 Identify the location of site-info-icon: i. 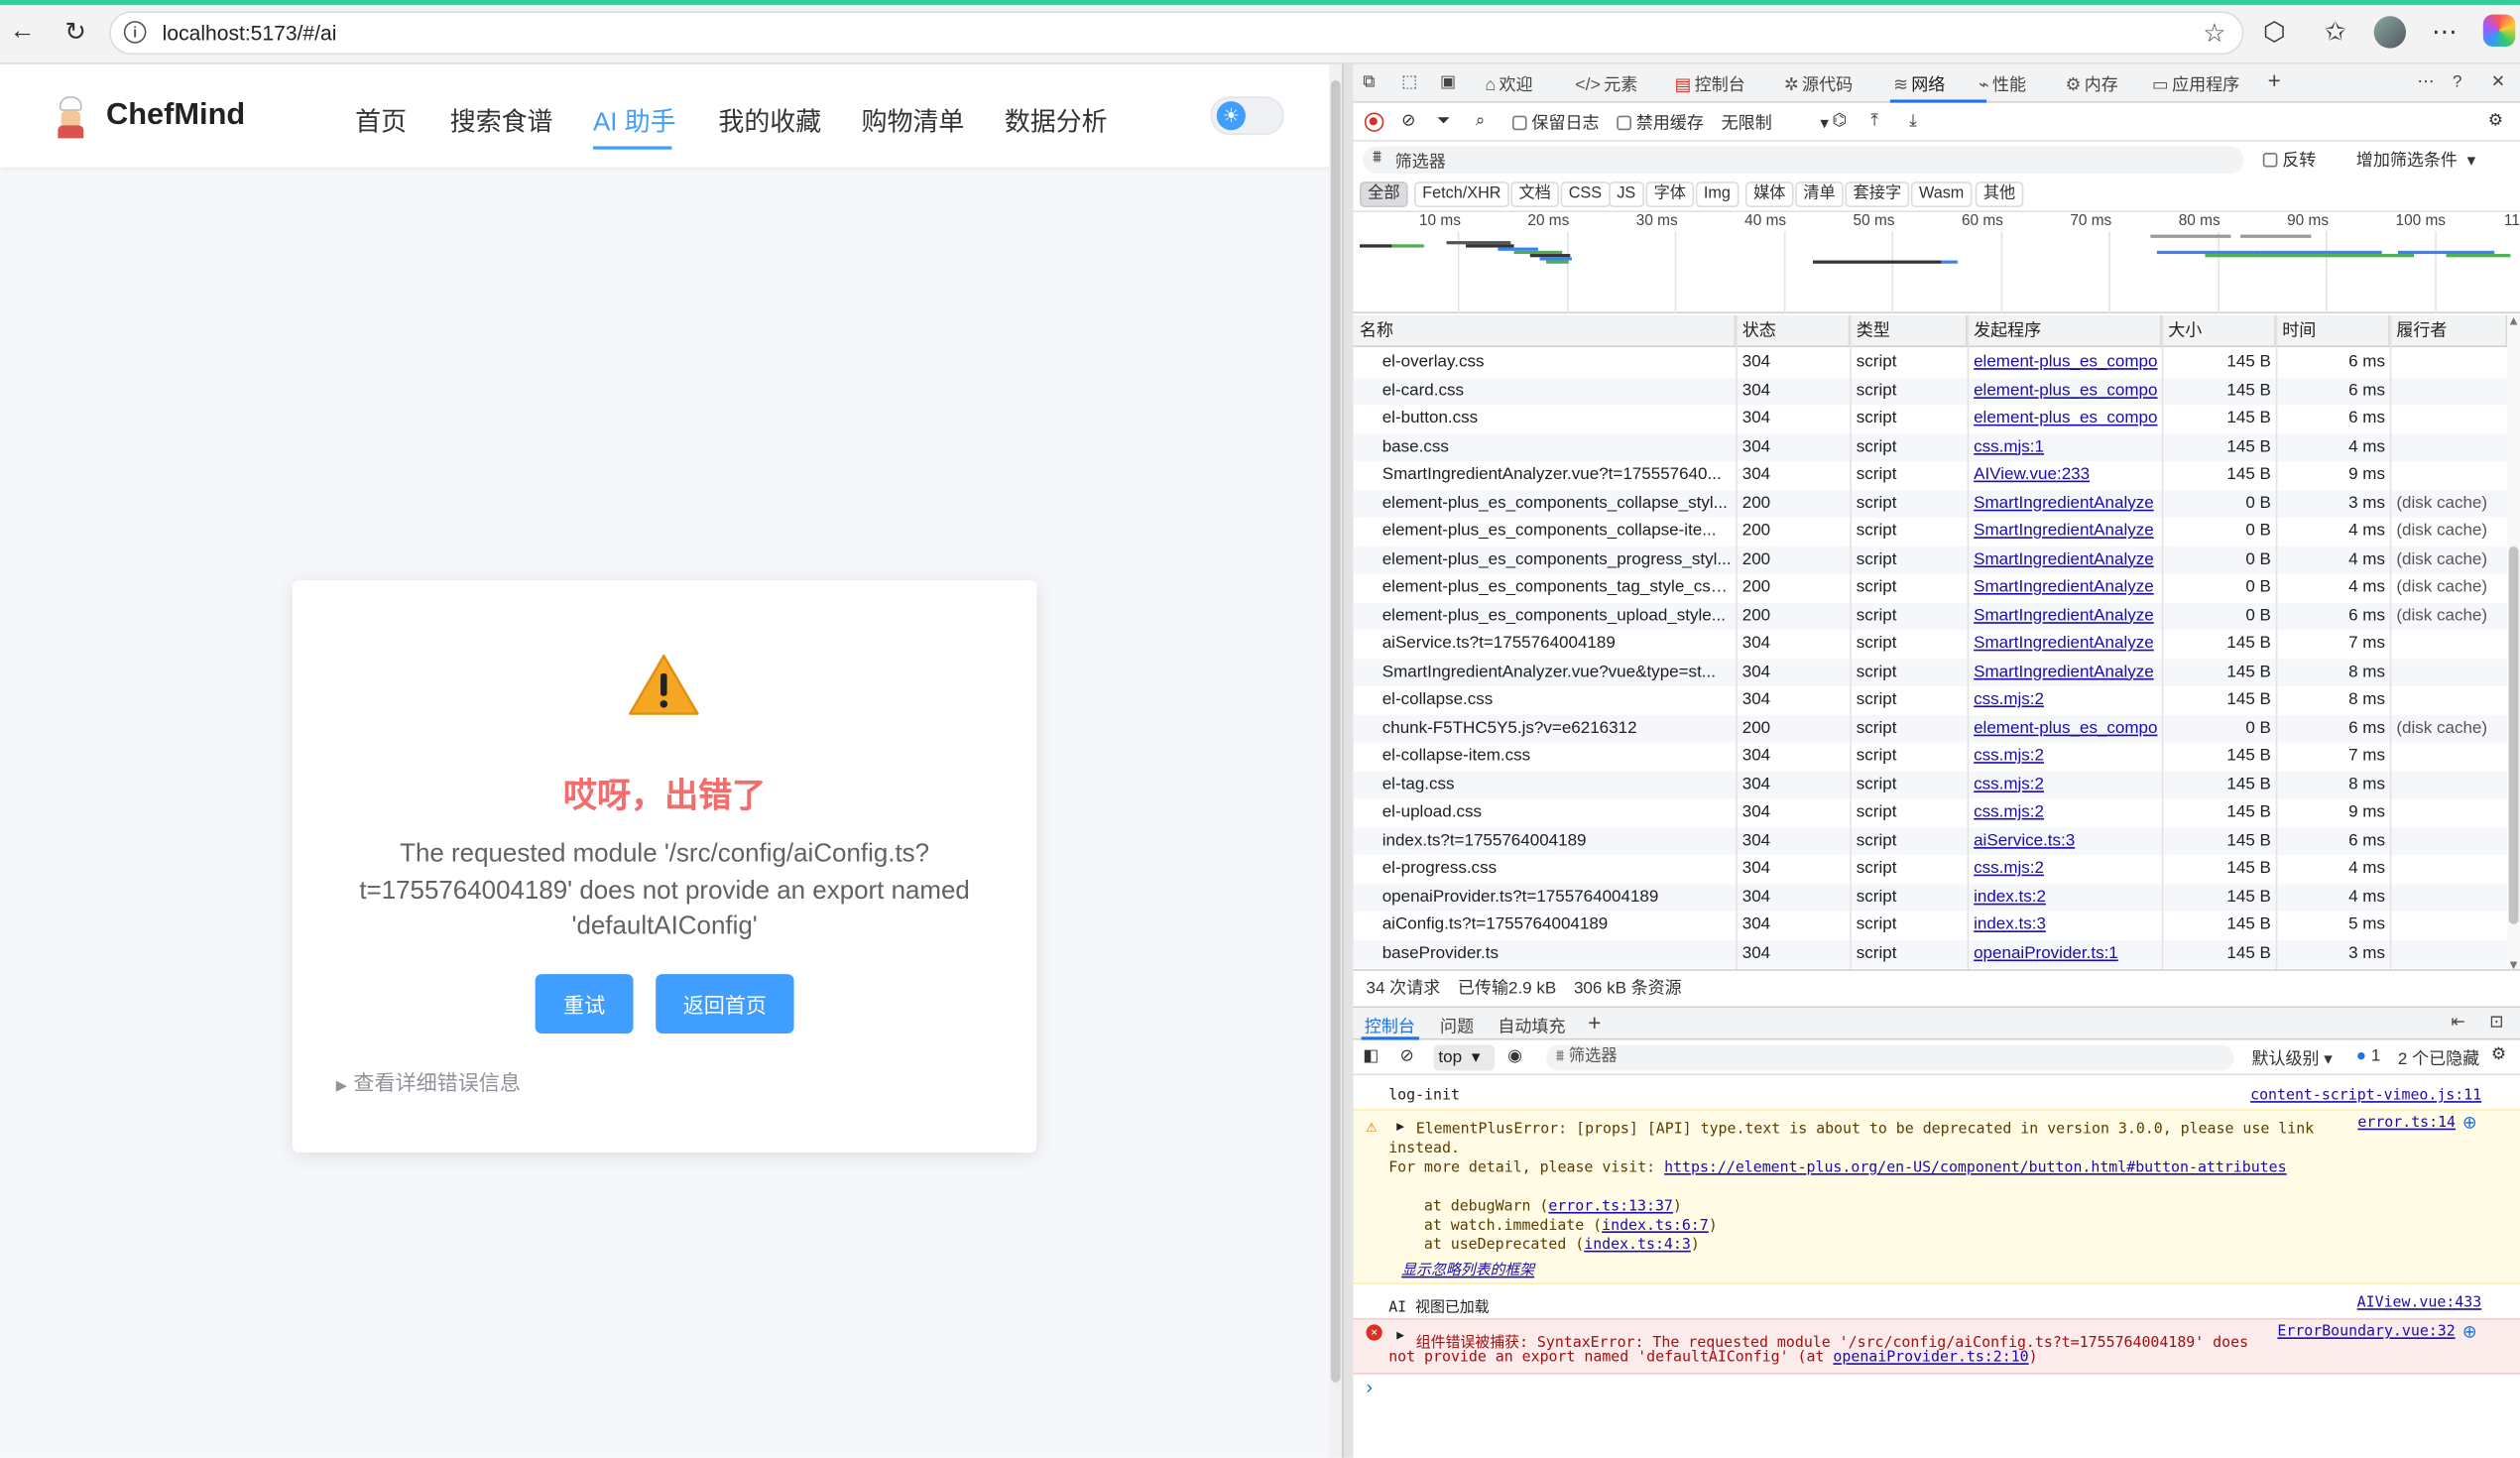
(135, 32).